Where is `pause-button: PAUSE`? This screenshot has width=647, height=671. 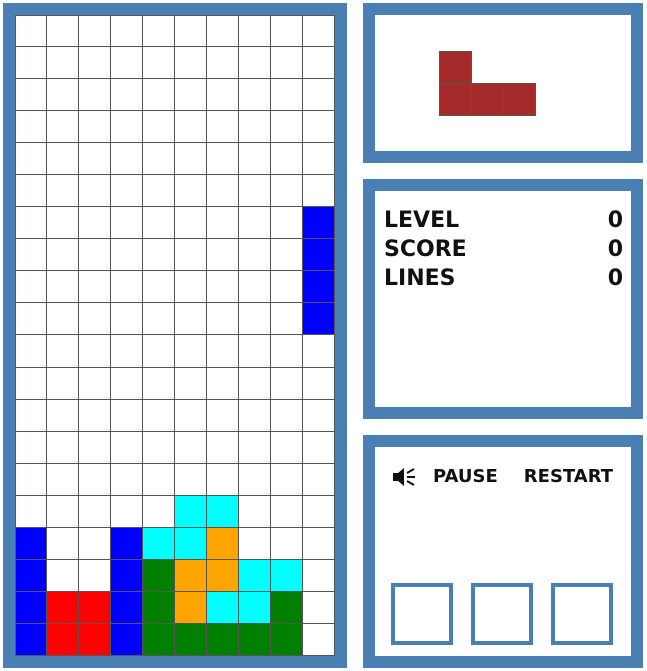 pause-button: PAUSE is located at coordinates (465, 477).